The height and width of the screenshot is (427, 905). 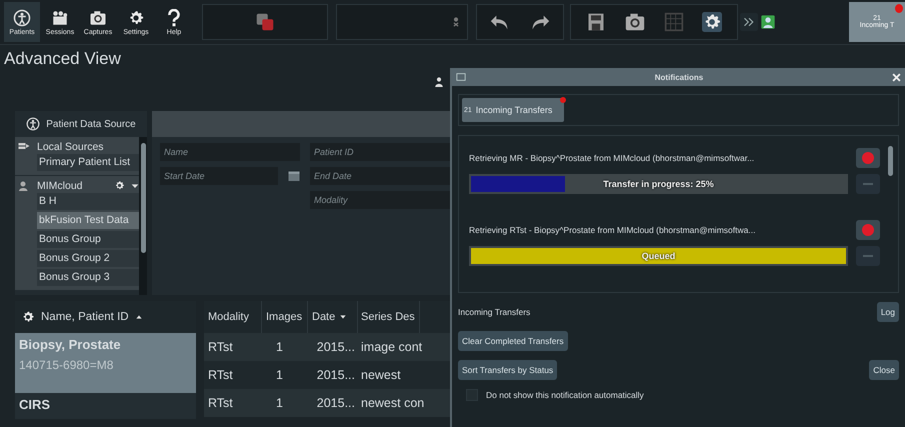 What do you see at coordinates (265, 22) in the screenshot?
I see `layers-icon` at bounding box center [265, 22].